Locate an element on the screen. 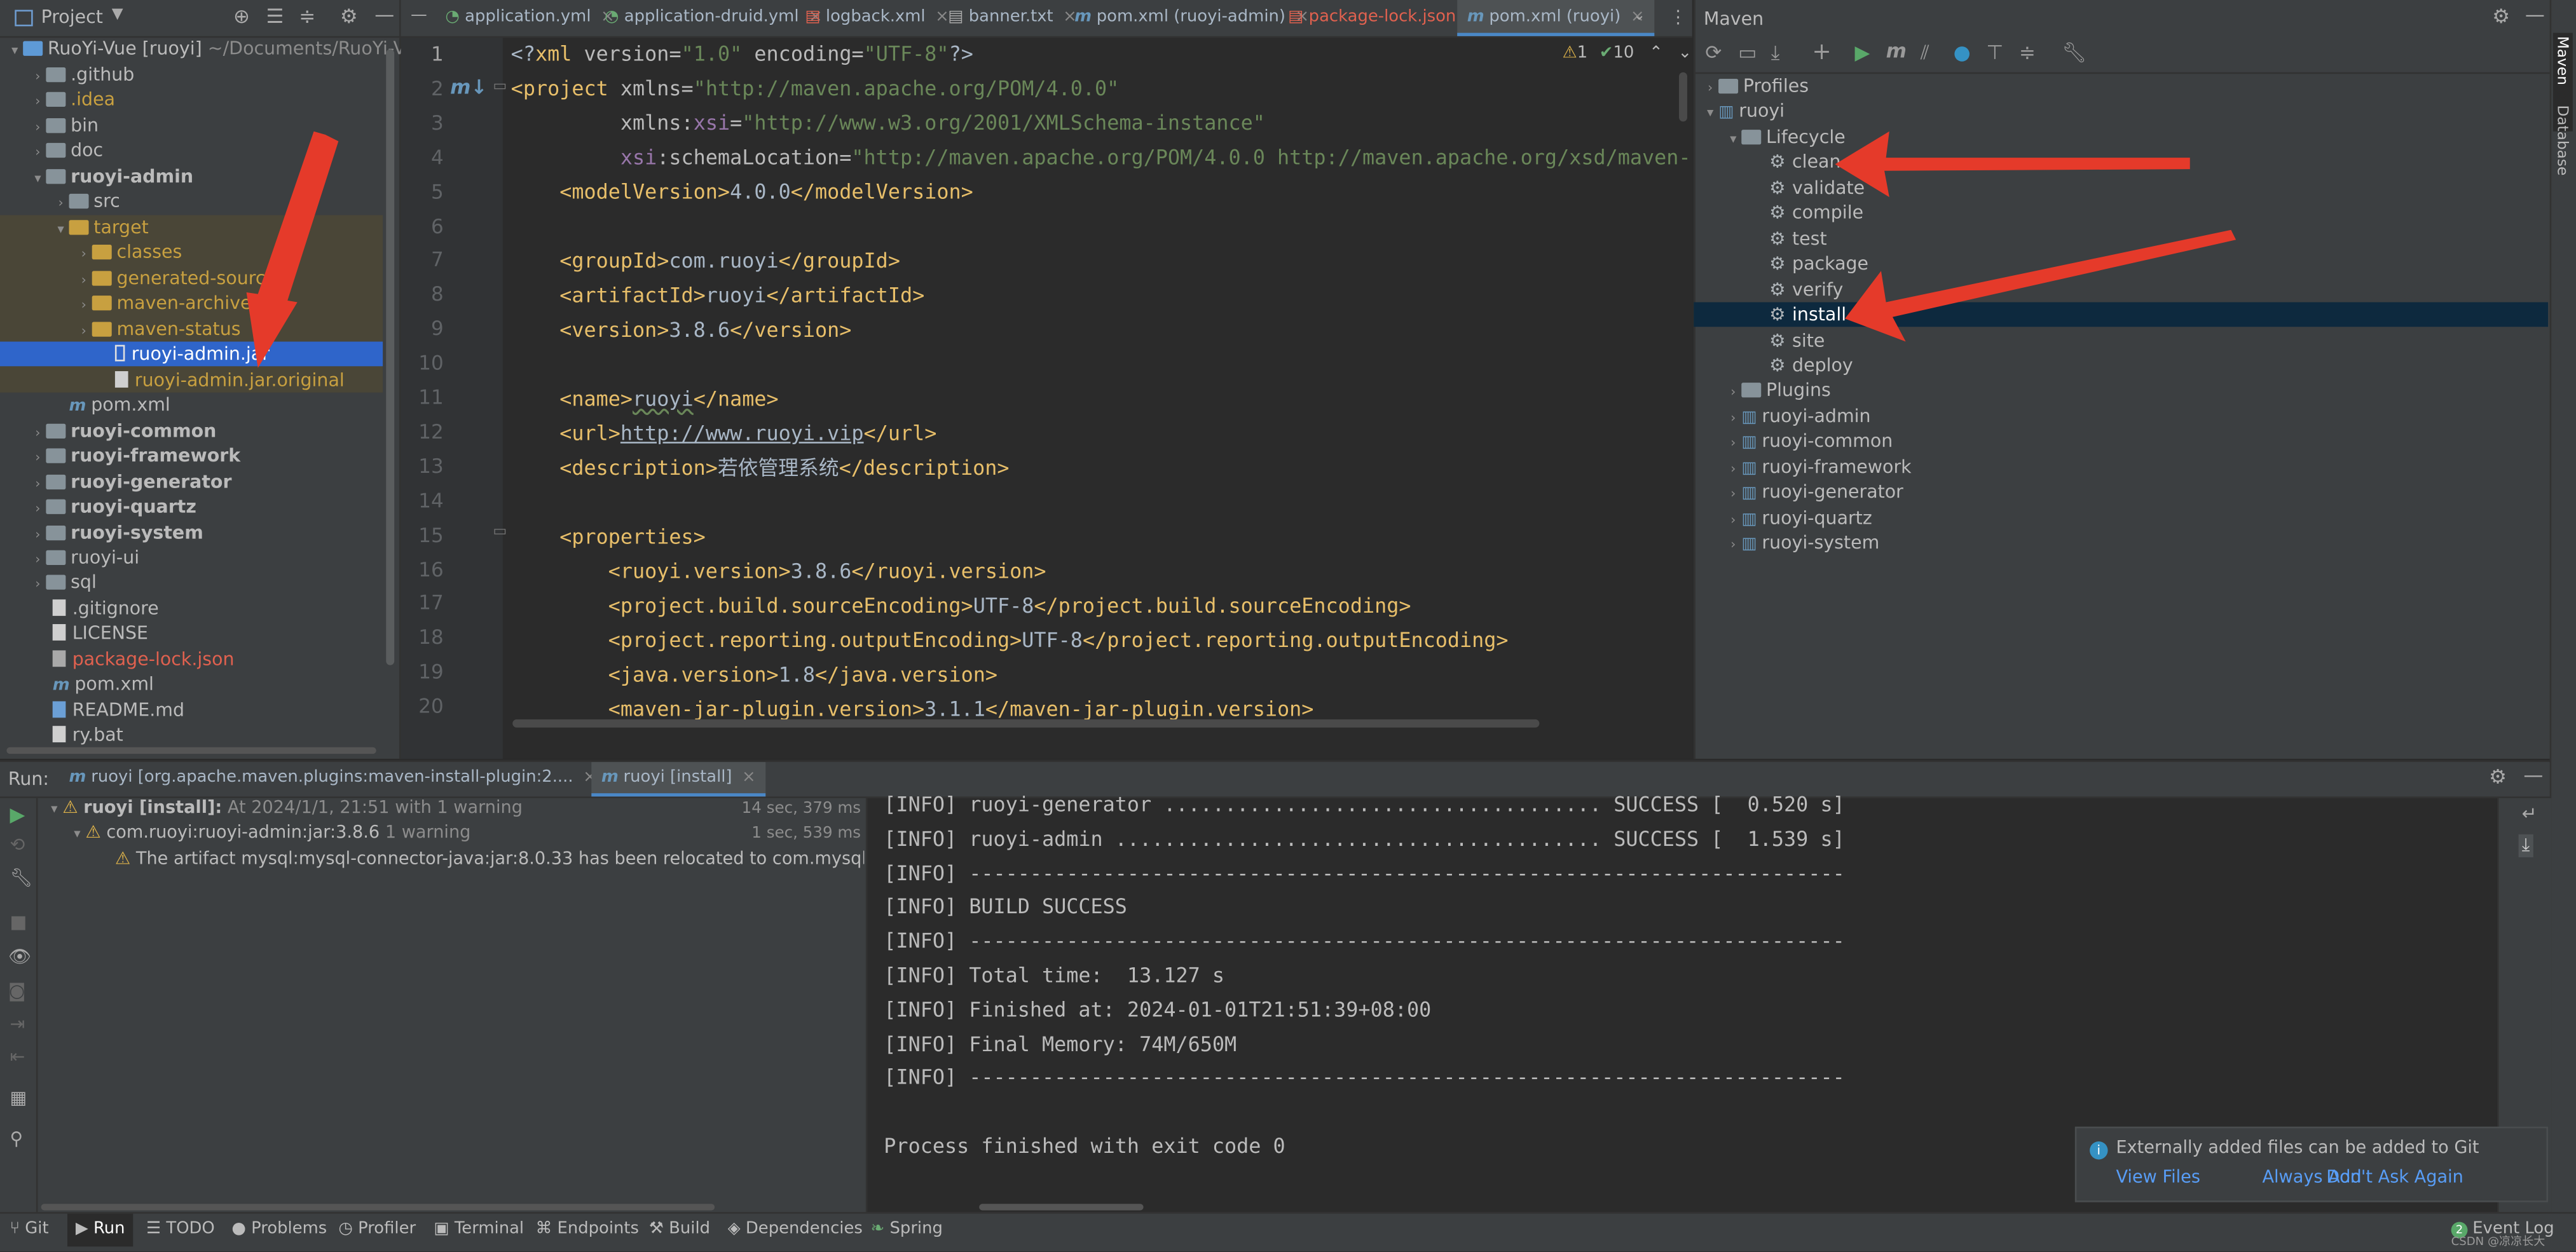 The width and height of the screenshot is (2576, 1252). arrow-to-jar is located at coordinates (292, 249).